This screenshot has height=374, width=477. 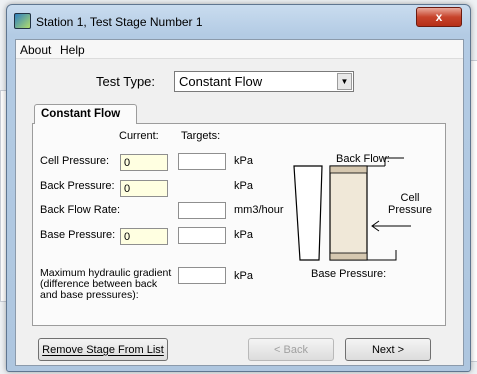 I want to click on cell-pressure-unit: kPa, so click(x=243, y=161).